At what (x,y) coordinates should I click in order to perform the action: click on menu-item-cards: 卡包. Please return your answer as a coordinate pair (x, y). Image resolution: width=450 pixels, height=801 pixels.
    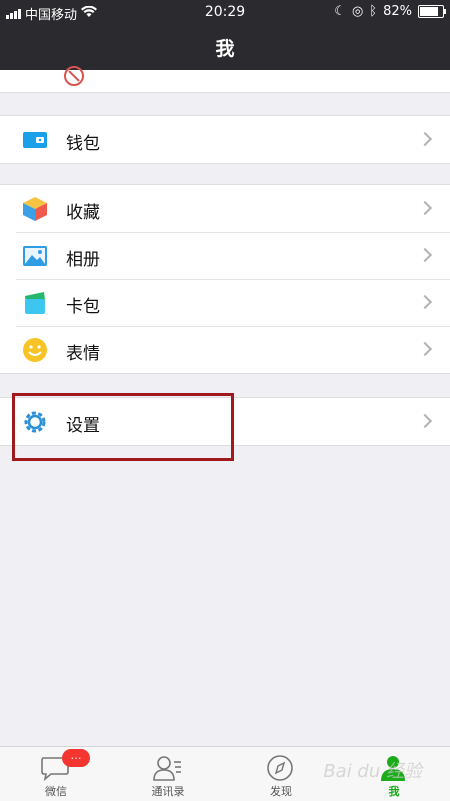
    Looking at the image, I should click on (225, 302).